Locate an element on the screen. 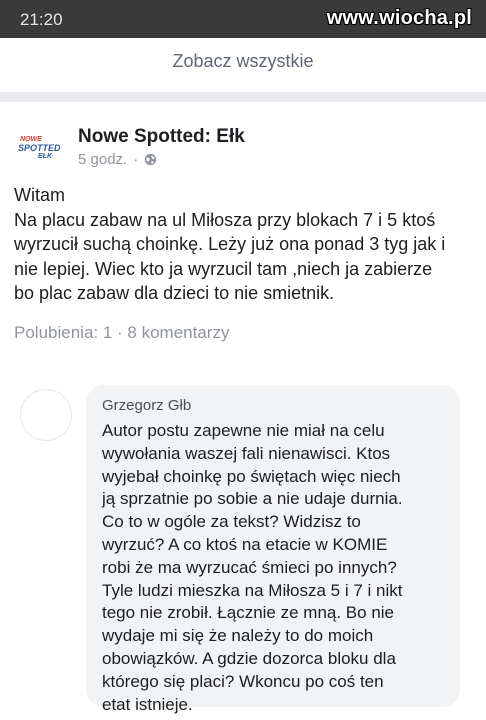 The width and height of the screenshot is (486, 720). comment-line: Co to w ogóle za tekst? Widzisz to is located at coordinates (231, 522).